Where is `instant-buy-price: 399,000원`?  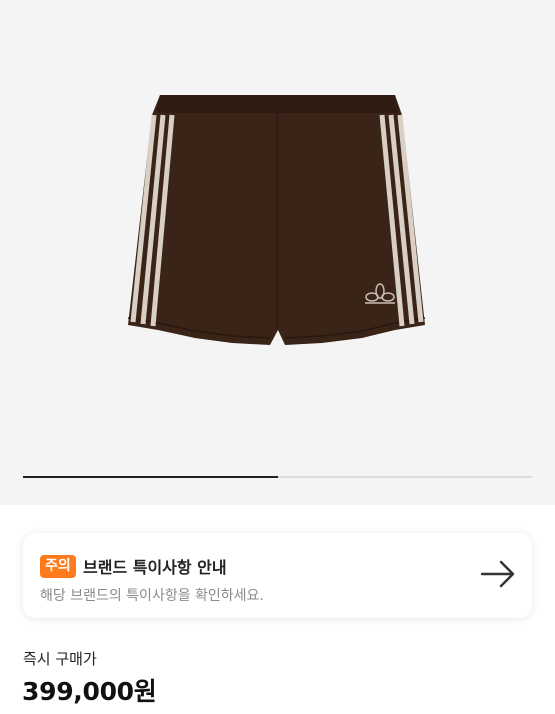 instant-buy-price: 399,000원 is located at coordinates (89, 691).